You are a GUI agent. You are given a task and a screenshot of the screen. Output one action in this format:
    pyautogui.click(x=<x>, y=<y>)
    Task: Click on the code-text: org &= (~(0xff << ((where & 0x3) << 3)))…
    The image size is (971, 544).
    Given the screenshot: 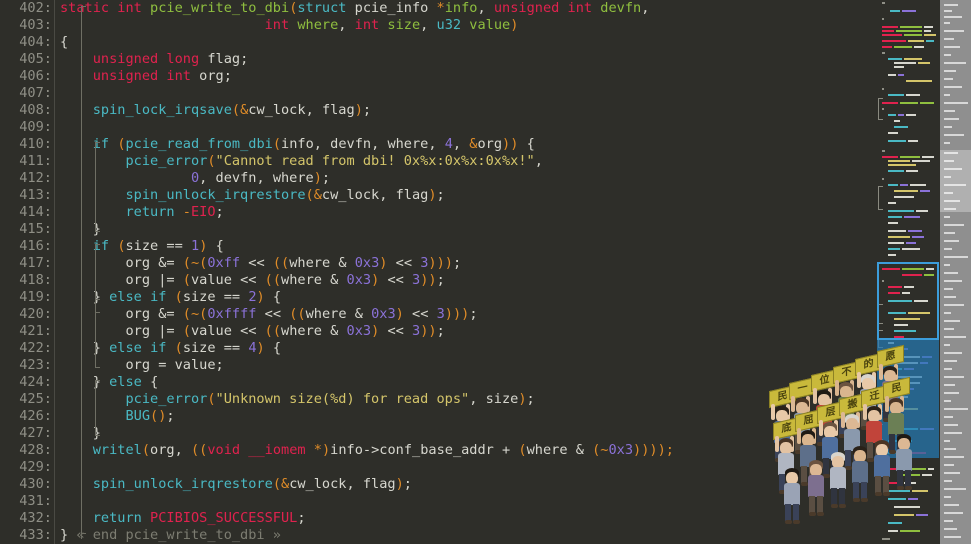 What is the action you would take?
    pyautogui.click(x=465, y=263)
    